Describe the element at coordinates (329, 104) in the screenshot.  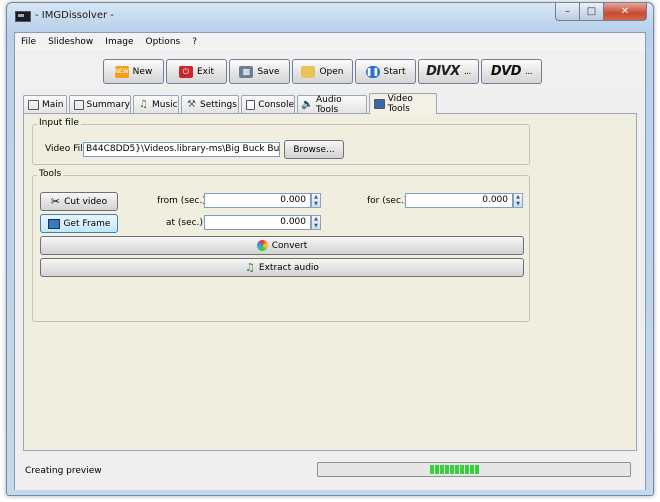
I see `tab-audio-tools-label: Audio Tools` at that location.